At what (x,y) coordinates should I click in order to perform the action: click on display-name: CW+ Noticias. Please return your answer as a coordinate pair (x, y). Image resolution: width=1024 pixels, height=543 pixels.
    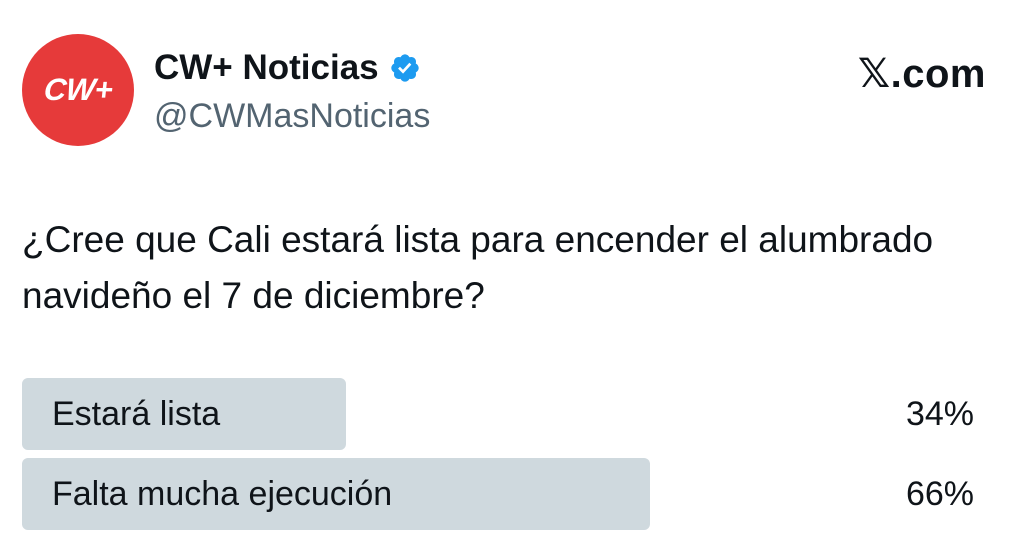
    Looking at the image, I should click on (266, 68).